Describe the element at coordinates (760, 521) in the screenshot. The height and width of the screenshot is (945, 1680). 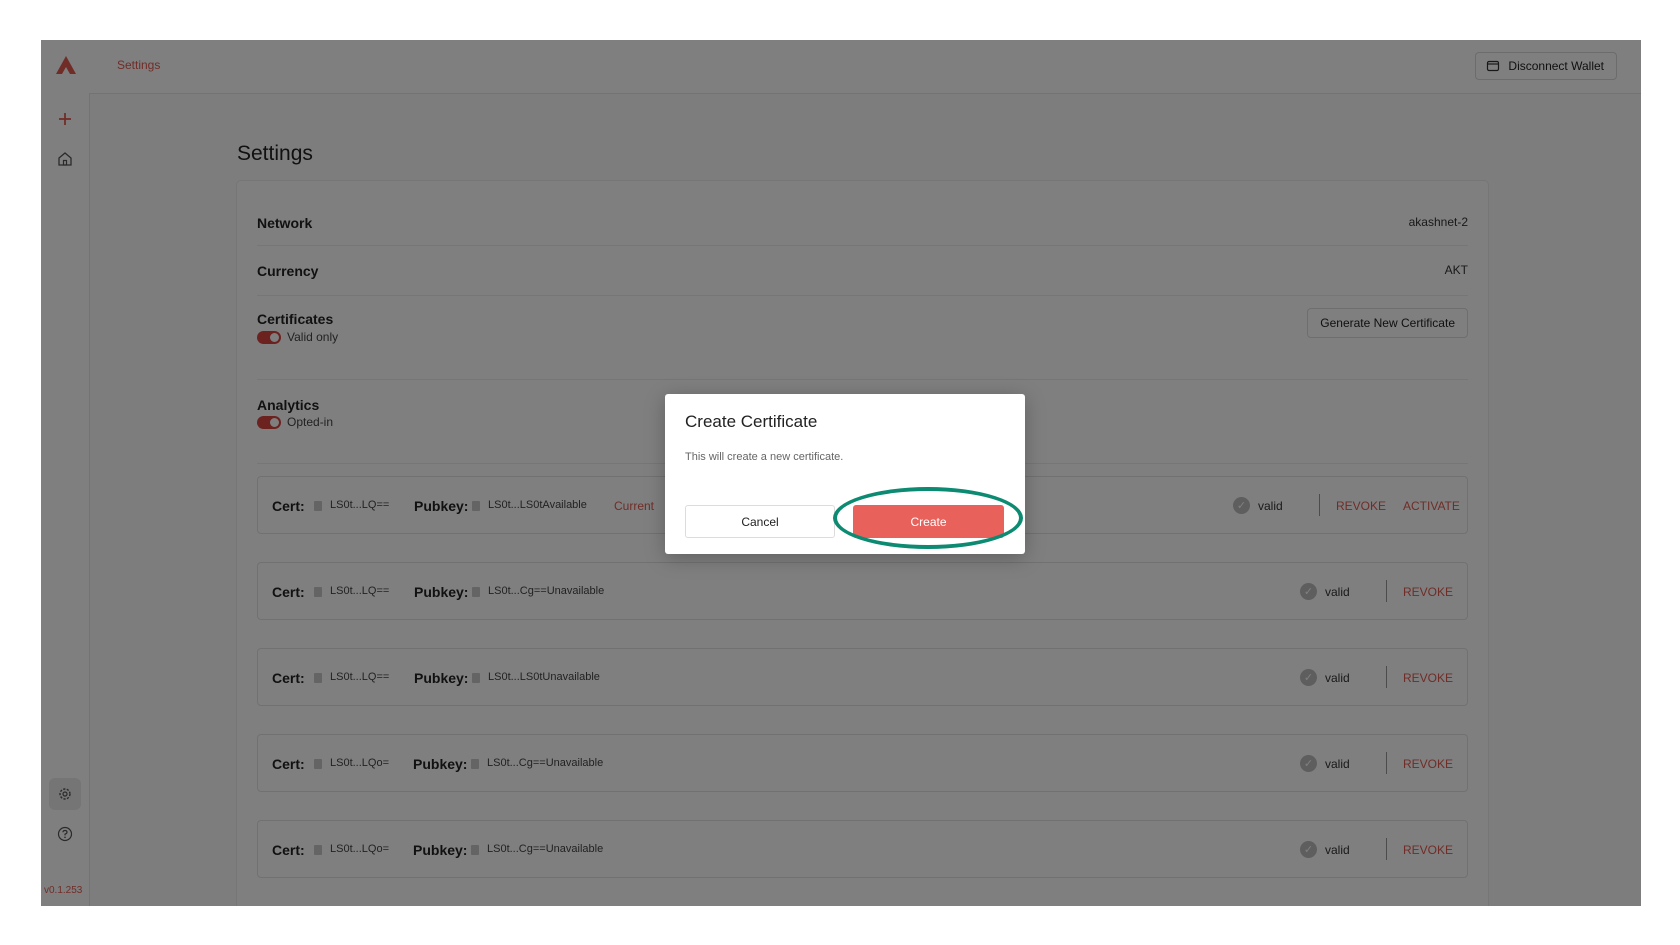
I see `cancel-button: Cancel` at that location.